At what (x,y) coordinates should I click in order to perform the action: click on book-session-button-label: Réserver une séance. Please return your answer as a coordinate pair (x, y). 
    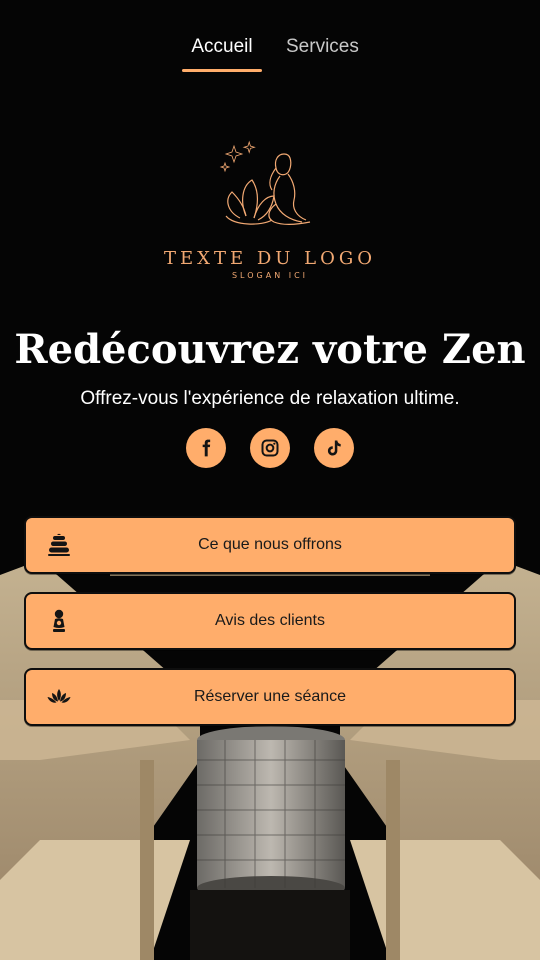
    Looking at the image, I should click on (270, 696).